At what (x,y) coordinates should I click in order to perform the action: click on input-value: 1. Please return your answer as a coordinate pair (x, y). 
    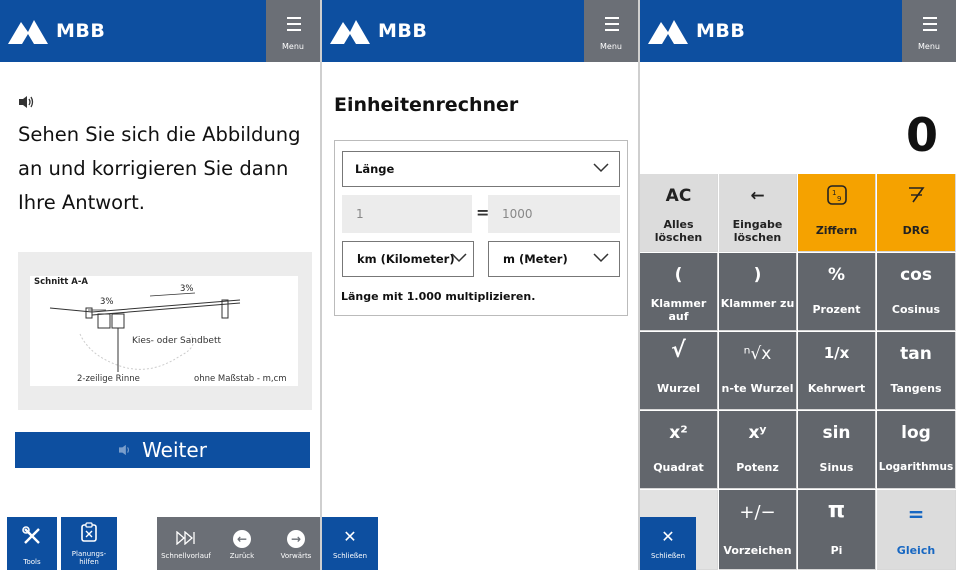
    Looking at the image, I should click on (360, 214).